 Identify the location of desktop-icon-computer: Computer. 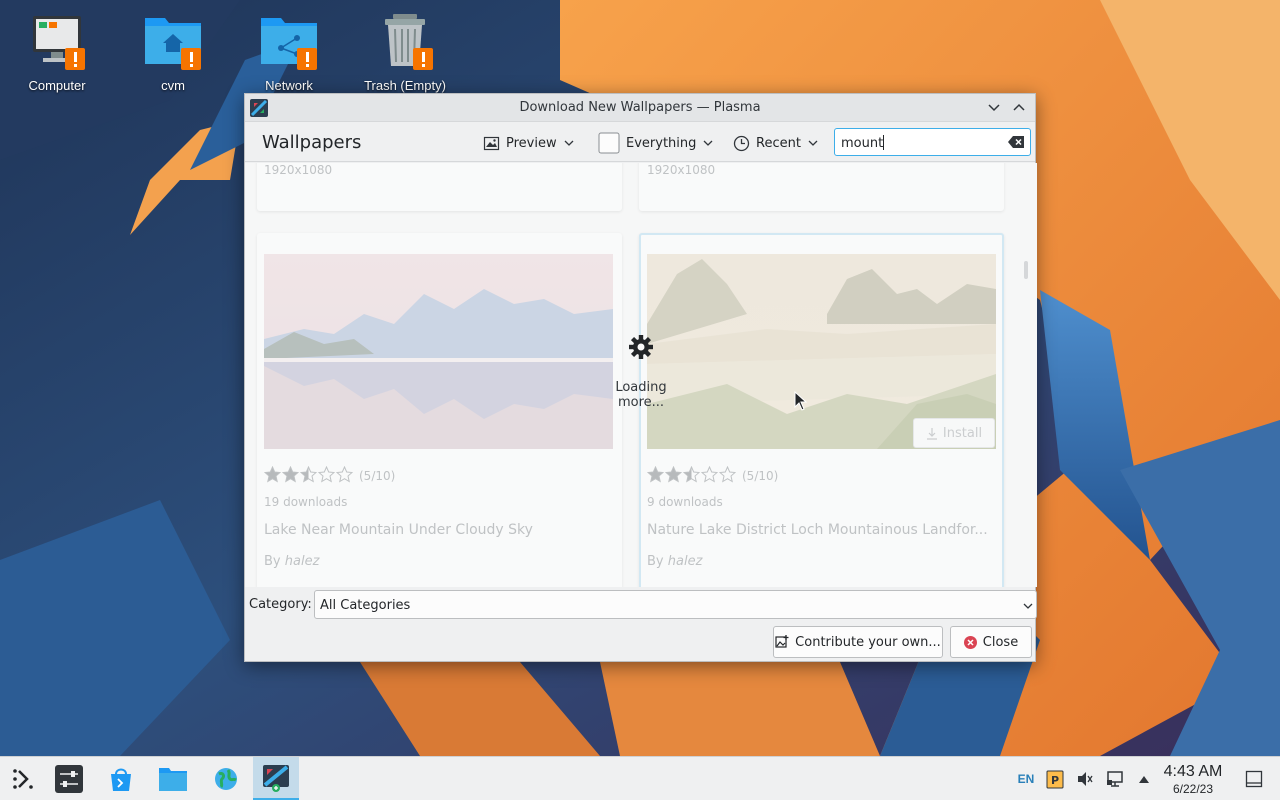
(57, 51).